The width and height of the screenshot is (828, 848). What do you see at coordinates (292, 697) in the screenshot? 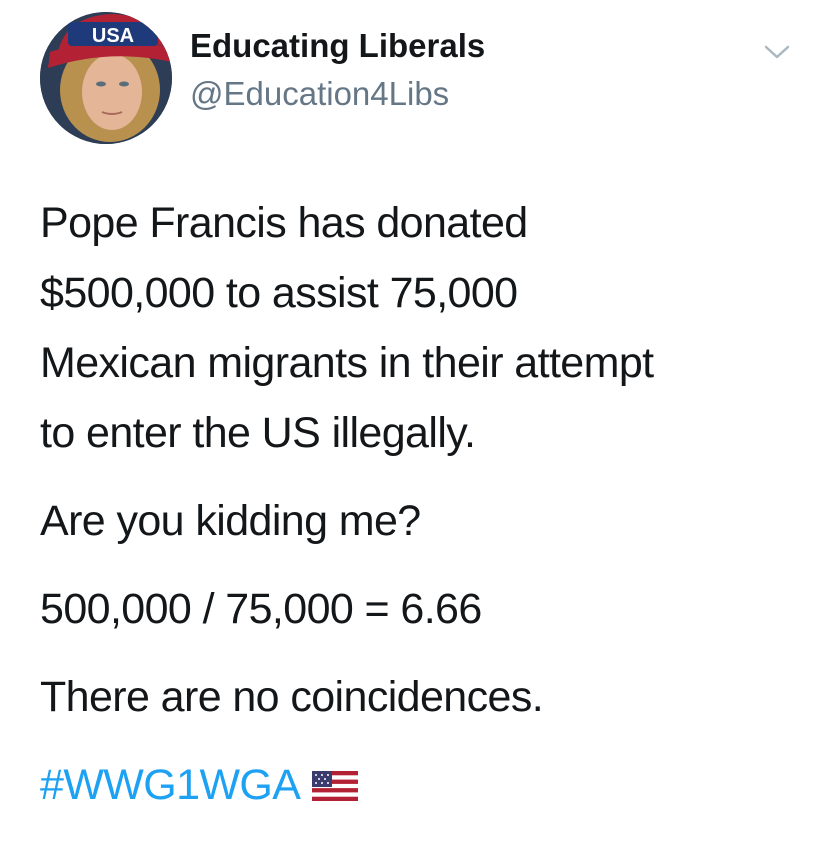
I see `tweet-paragraph-4: There are no coincidences.` at bounding box center [292, 697].